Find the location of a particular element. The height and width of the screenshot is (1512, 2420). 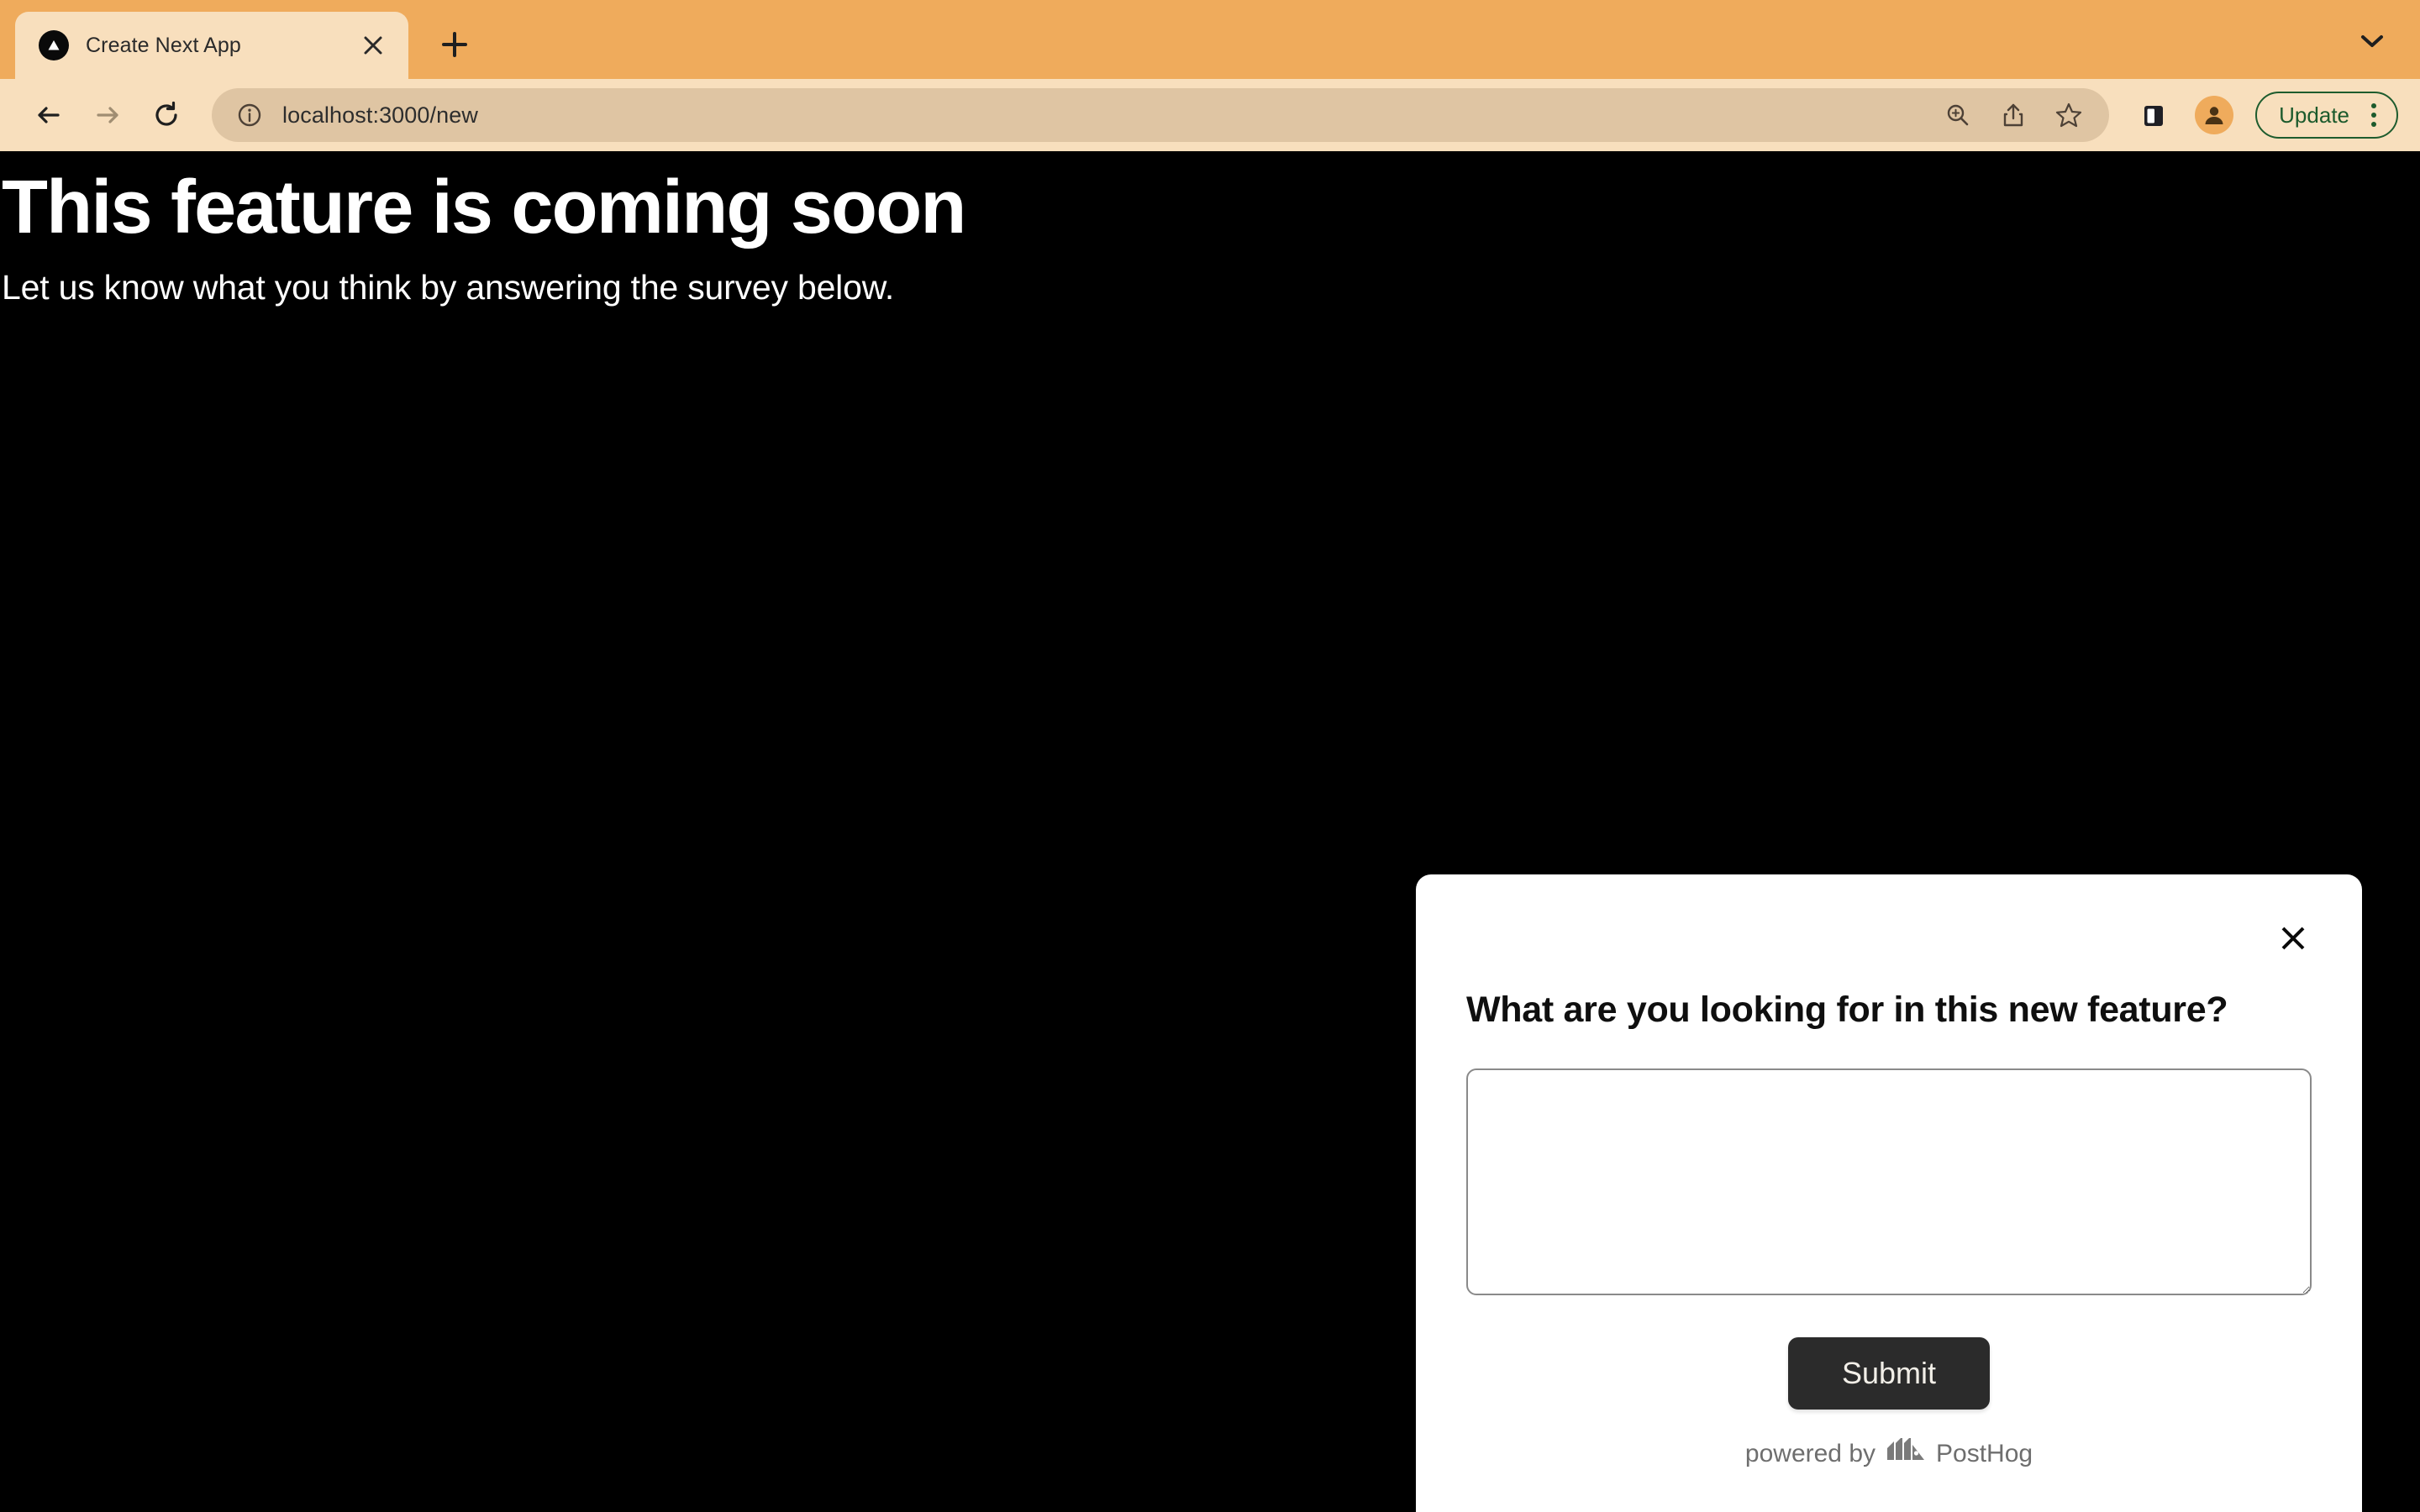

bookmark-star-icon is located at coordinates (2068, 115).